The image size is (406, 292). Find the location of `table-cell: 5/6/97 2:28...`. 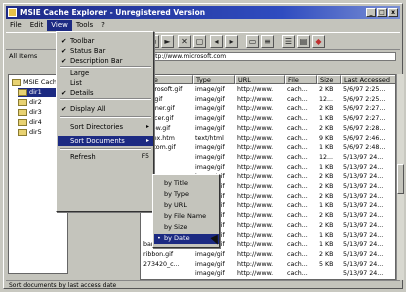

table-cell: 5/6/97 2:28... is located at coordinates (369, 128).